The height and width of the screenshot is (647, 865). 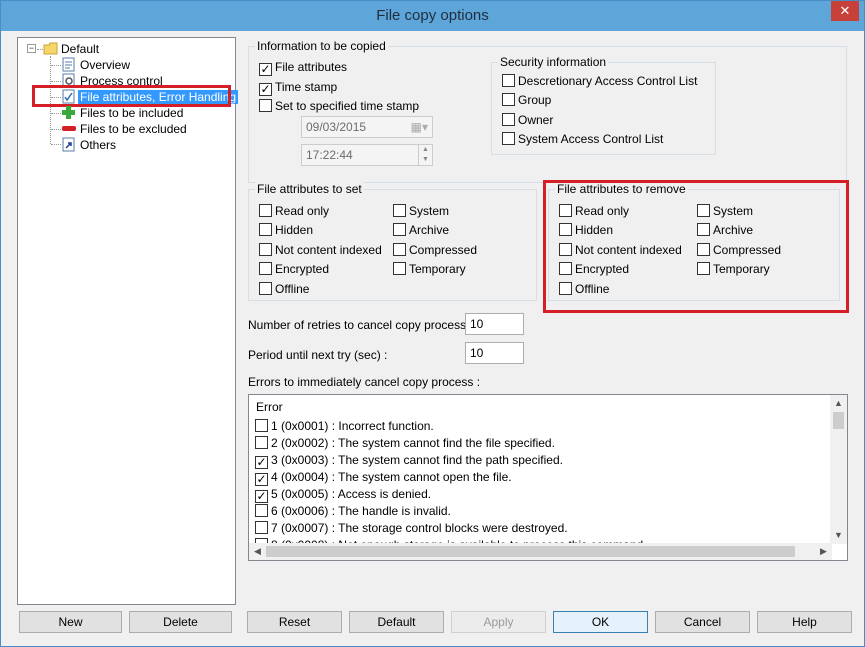 What do you see at coordinates (600, 622) in the screenshot?
I see `ok-button: OK` at bounding box center [600, 622].